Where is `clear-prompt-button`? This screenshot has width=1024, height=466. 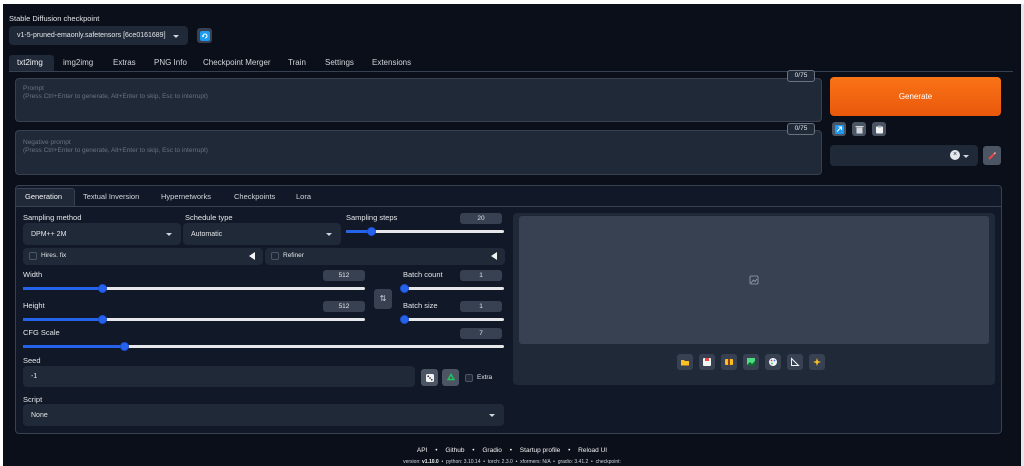
clear-prompt-button is located at coordinates (859, 129).